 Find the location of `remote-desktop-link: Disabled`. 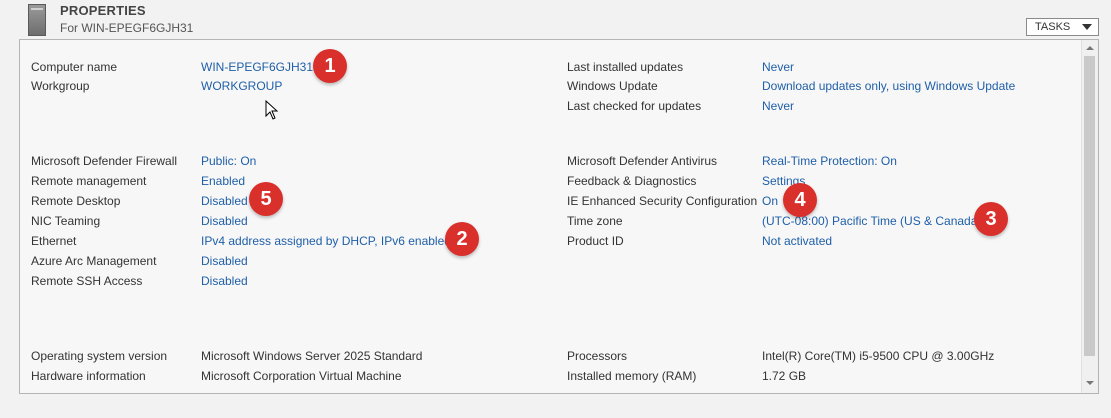

remote-desktop-link: Disabled is located at coordinates (224, 201).